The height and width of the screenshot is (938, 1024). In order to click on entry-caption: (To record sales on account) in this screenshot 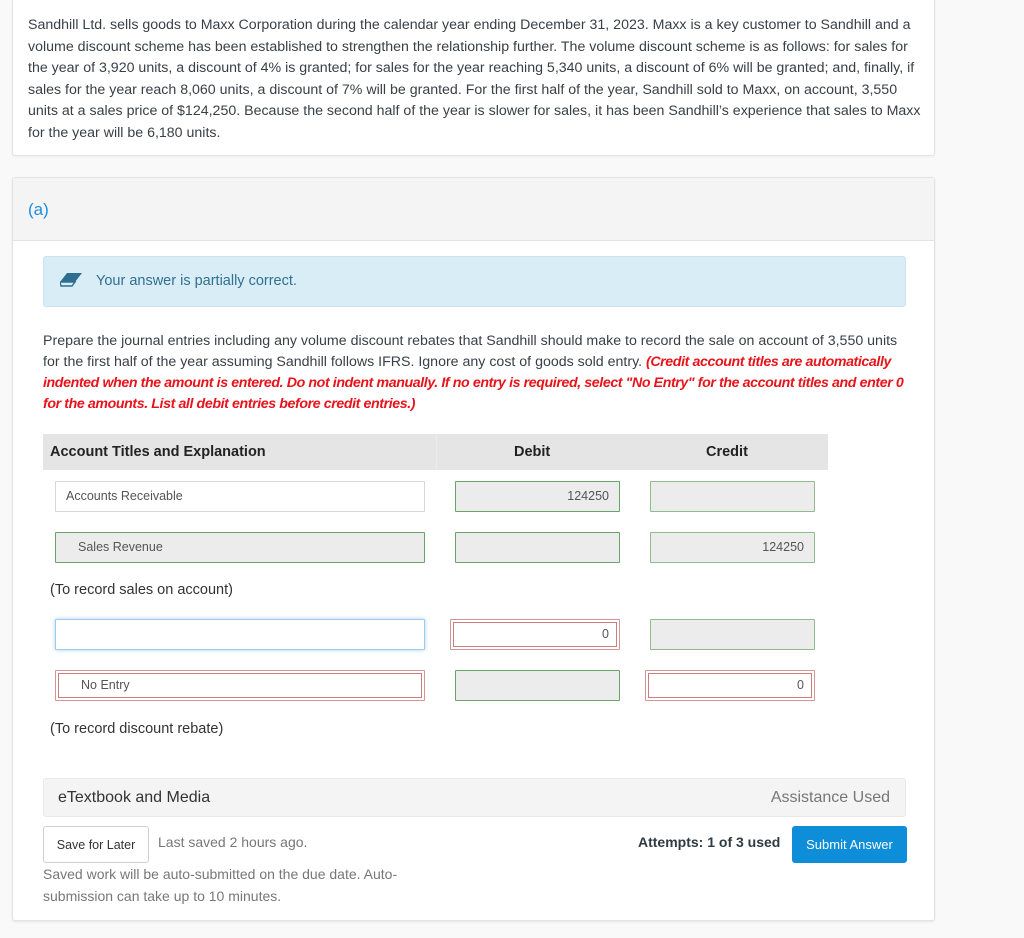, I will do `click(141, 590)`.